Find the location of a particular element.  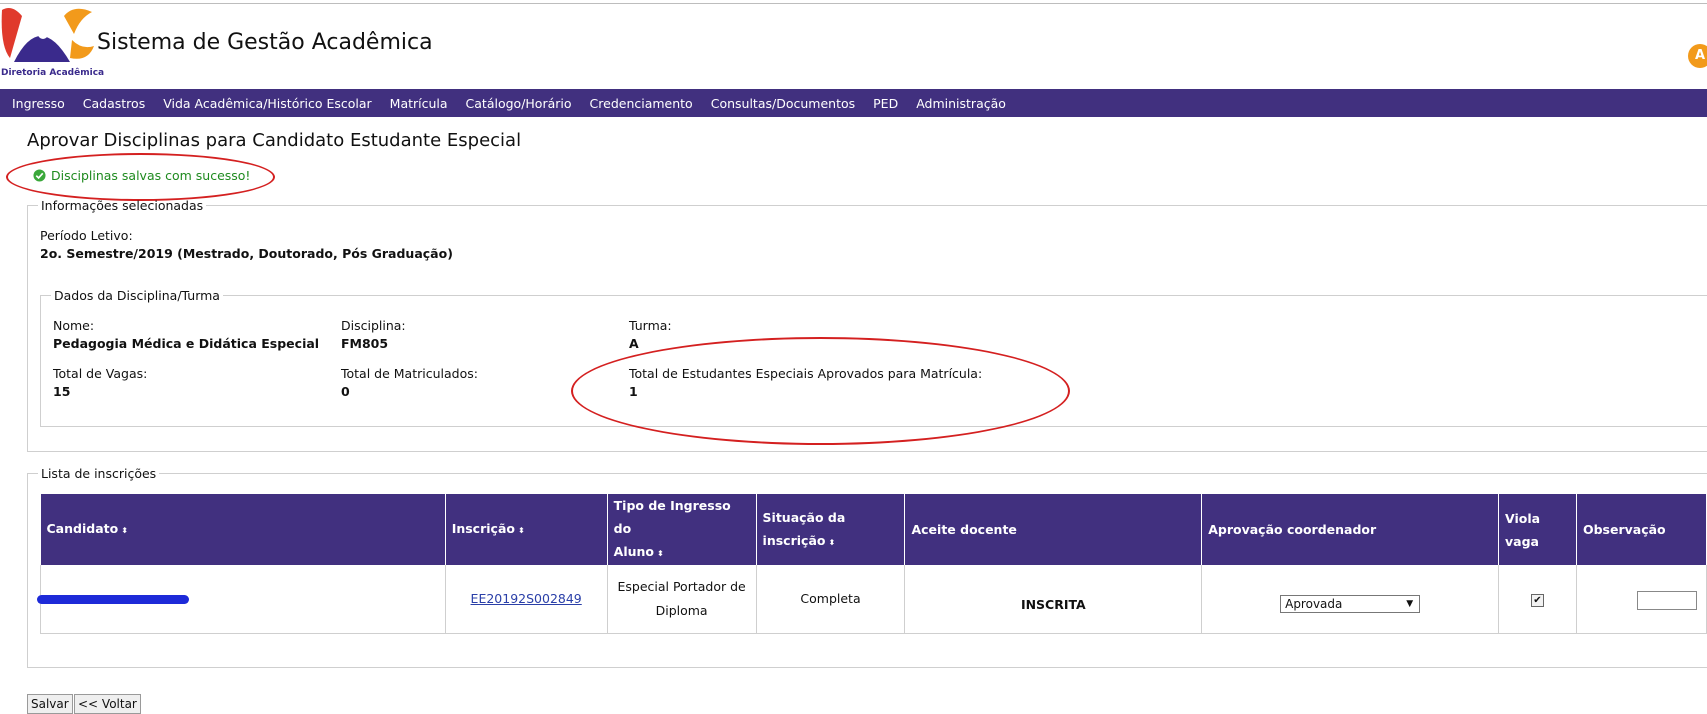

nav-vida-academica: Vida Acadêmica/Histórico Escolar is located at coordinates (267, 103).